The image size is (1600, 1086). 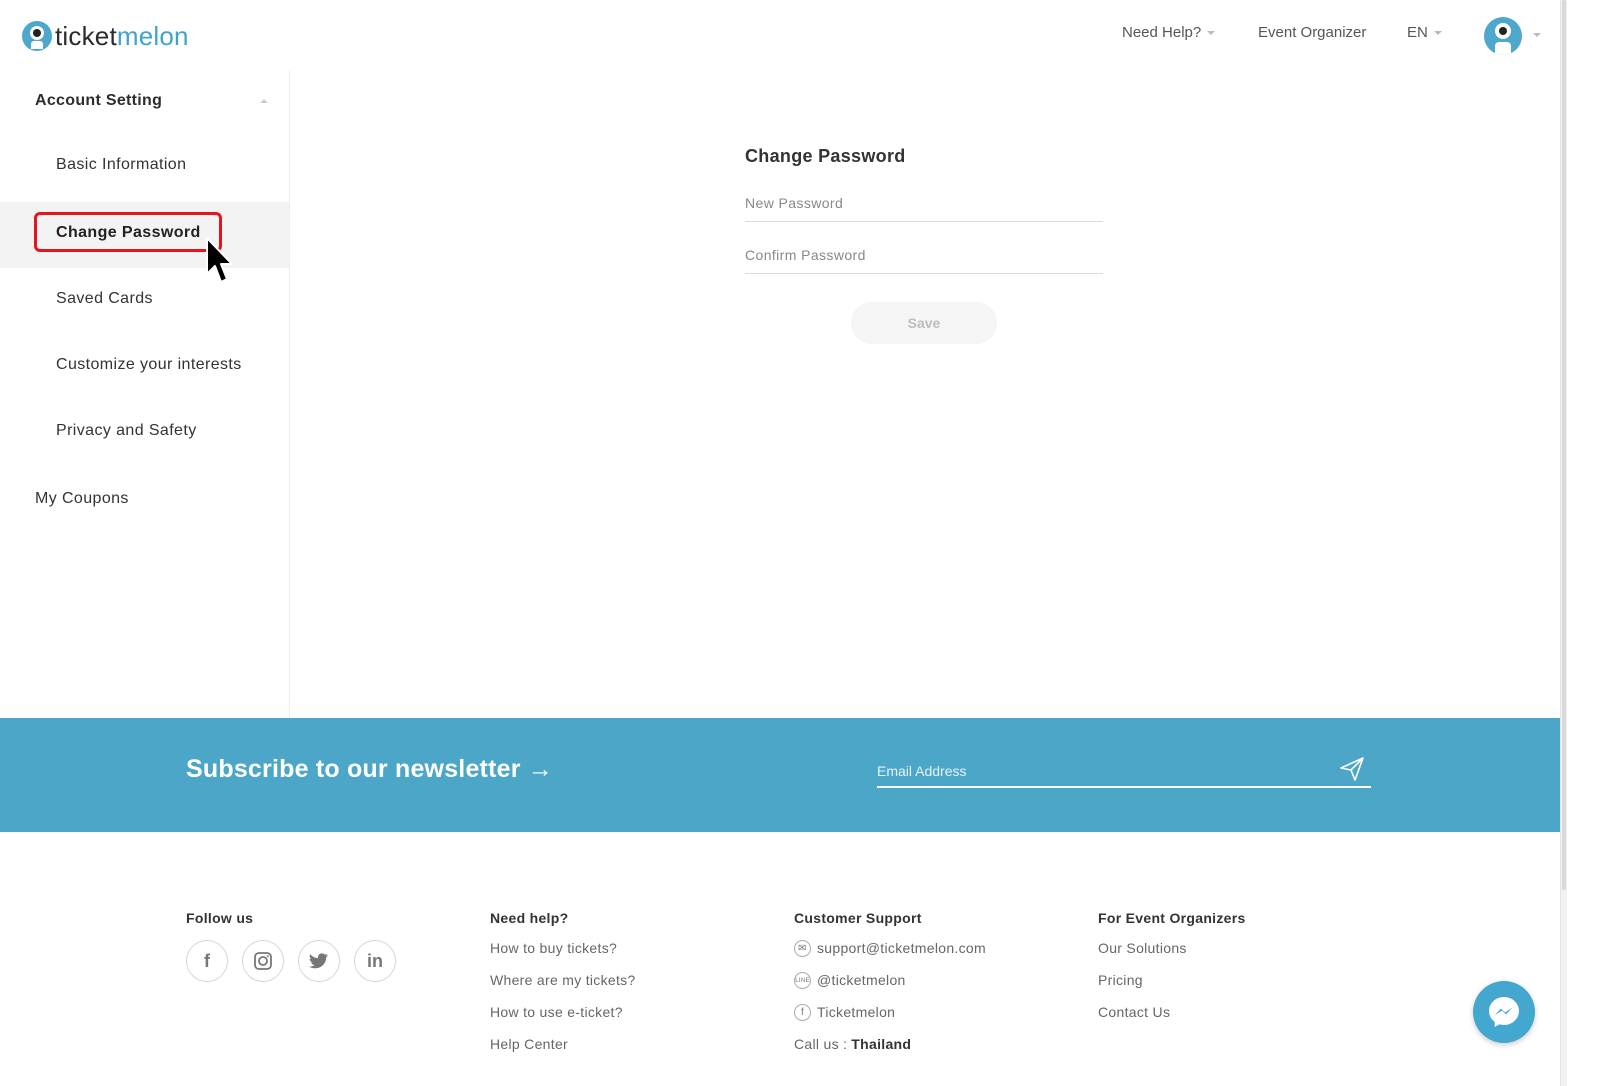 What do you see at coordinates (529, 918) in the screenshot?
I see `need-help-heading: Need help?` at bounding box center [529, 918].